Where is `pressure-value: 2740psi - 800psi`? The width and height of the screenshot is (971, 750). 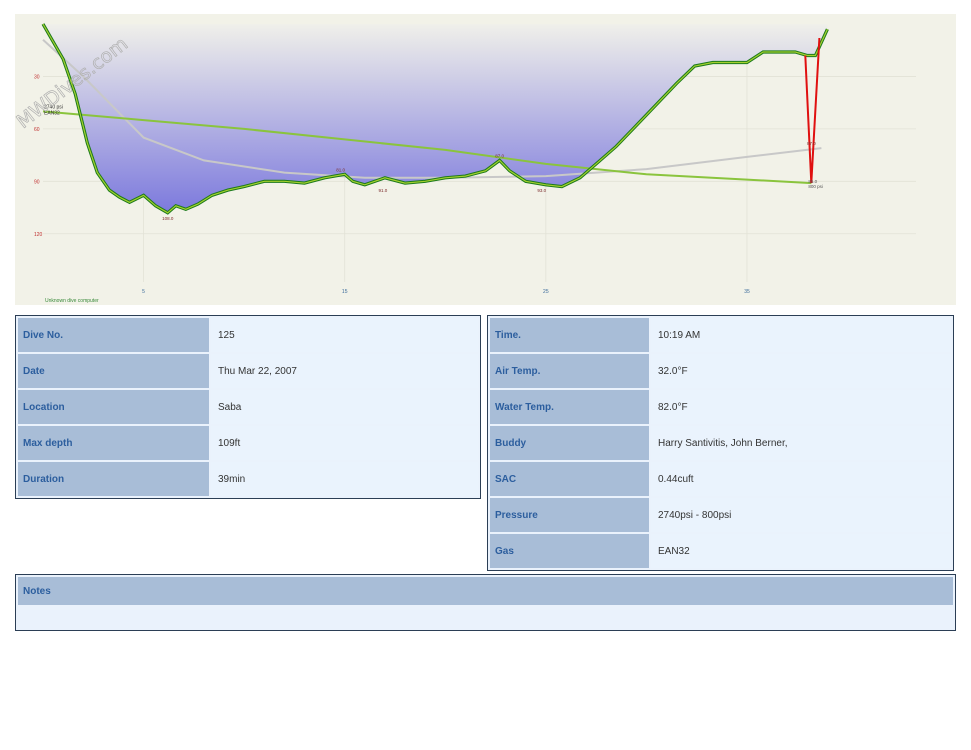 pressure-value: 2740psi - 800psi is located at coordinates (801, 515).